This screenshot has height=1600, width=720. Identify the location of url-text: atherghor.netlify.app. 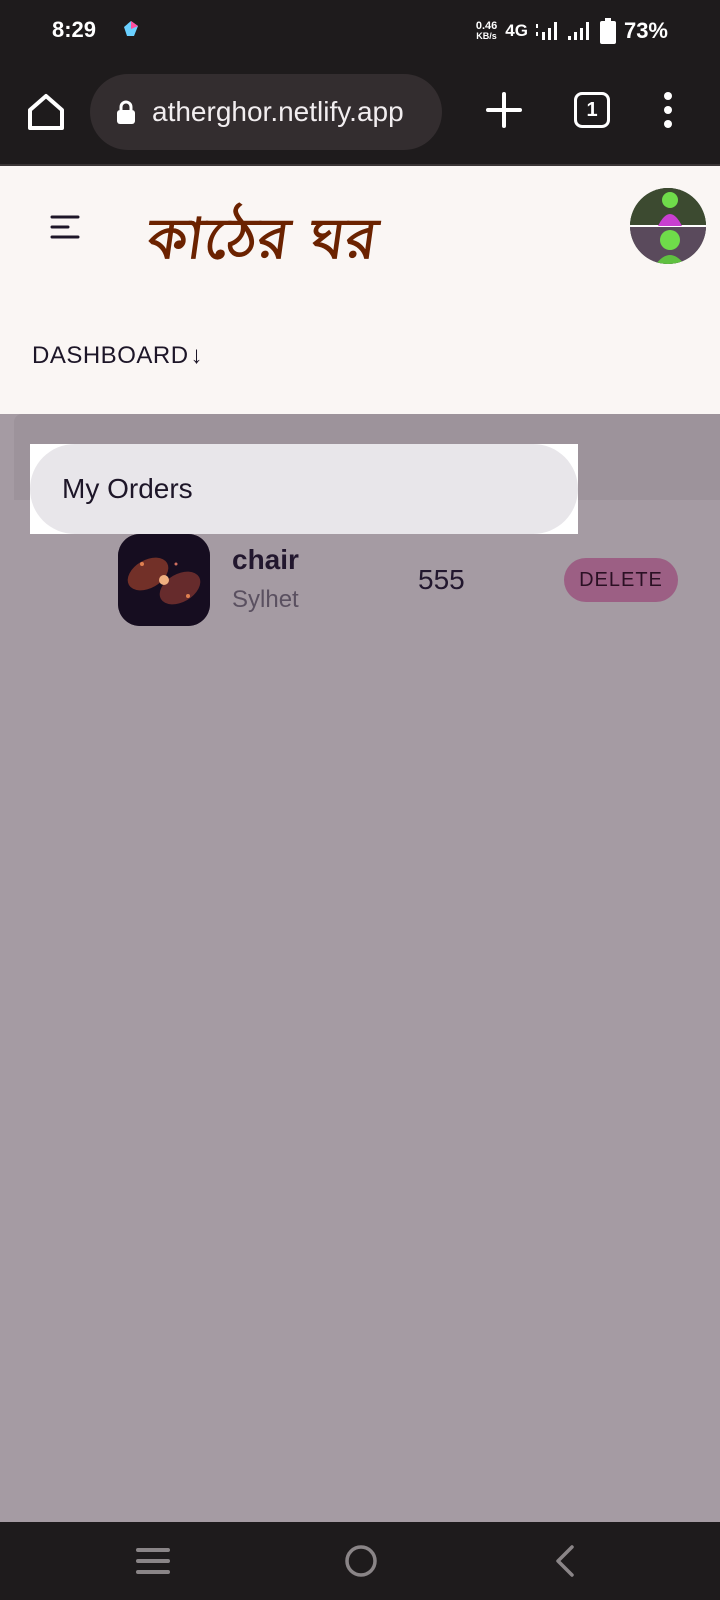
(278, 111).